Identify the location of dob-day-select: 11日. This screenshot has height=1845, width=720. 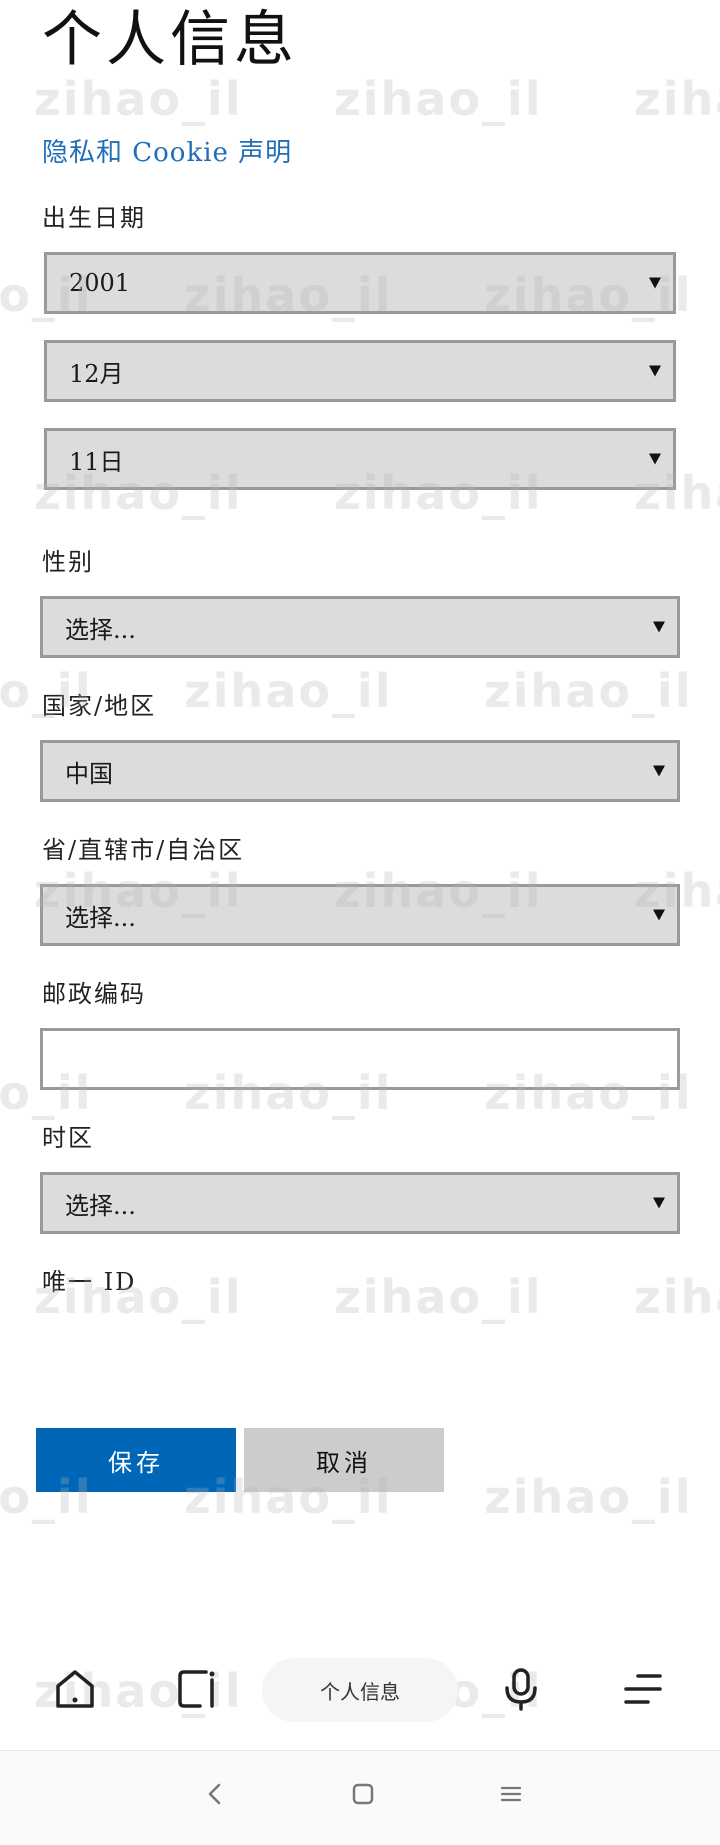
(360, 459).